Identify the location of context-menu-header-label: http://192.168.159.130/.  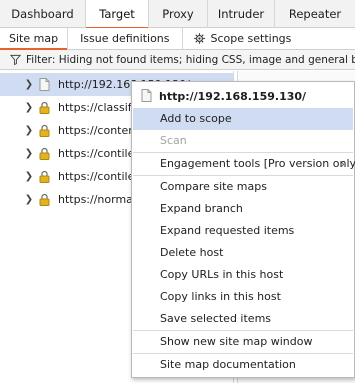
(233, 96).